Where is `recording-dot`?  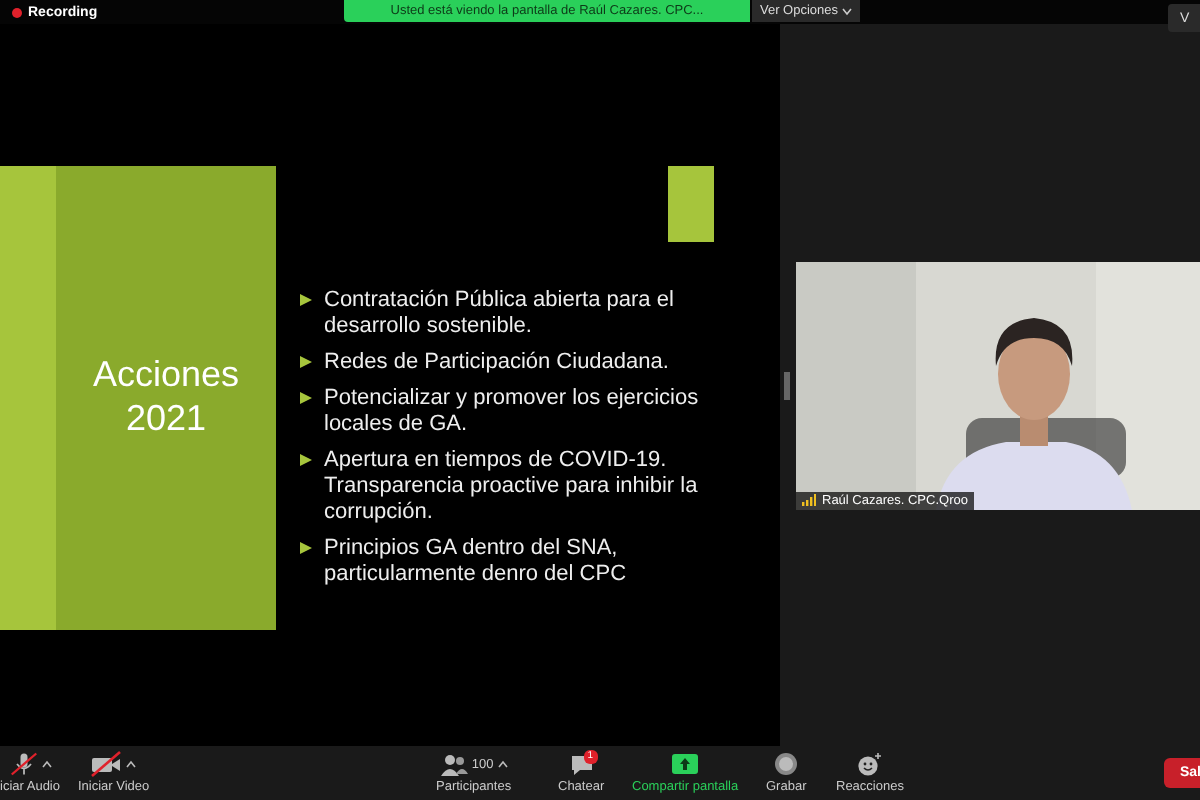
recording-dot is located at coordinates (17, 12).